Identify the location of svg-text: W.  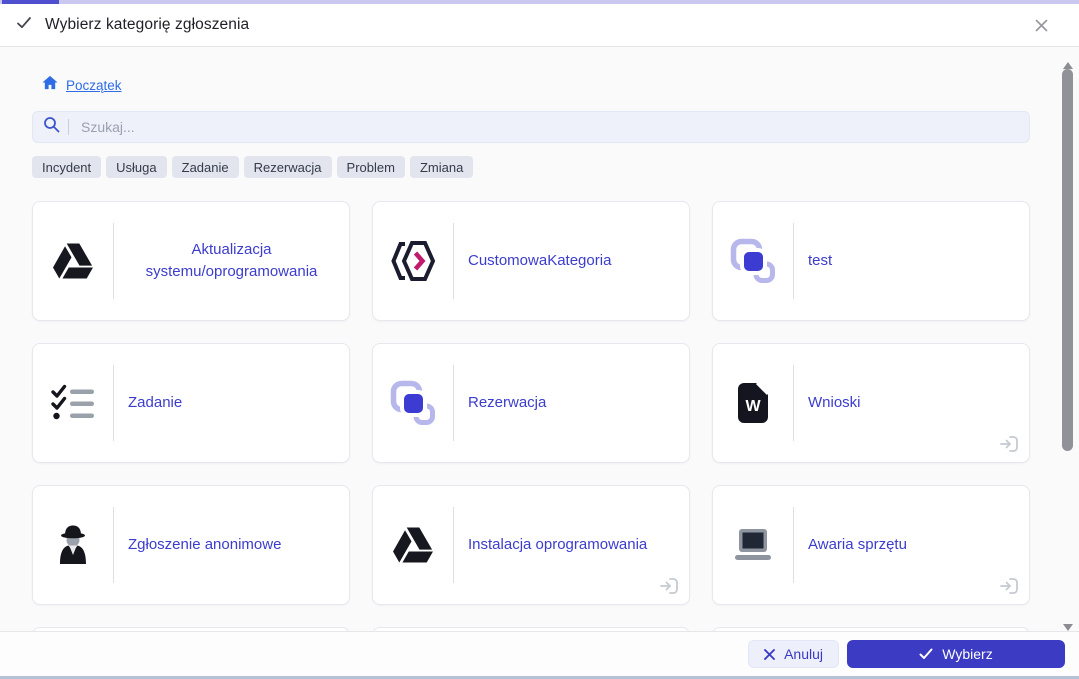
(753, 406).